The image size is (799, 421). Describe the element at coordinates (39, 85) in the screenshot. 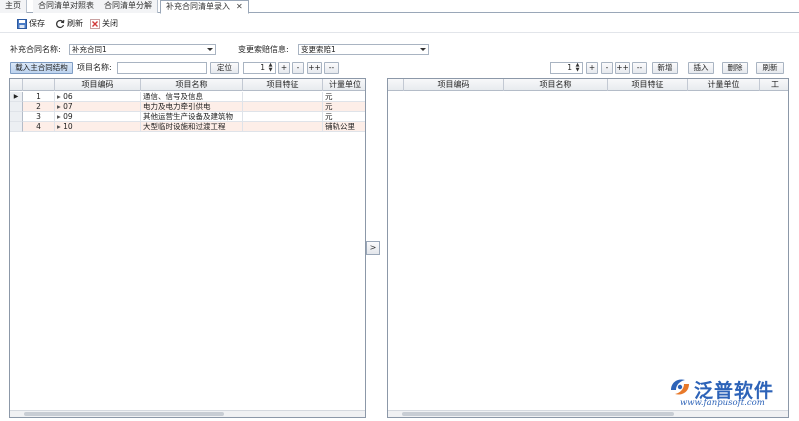

I see `index-header` at that location.